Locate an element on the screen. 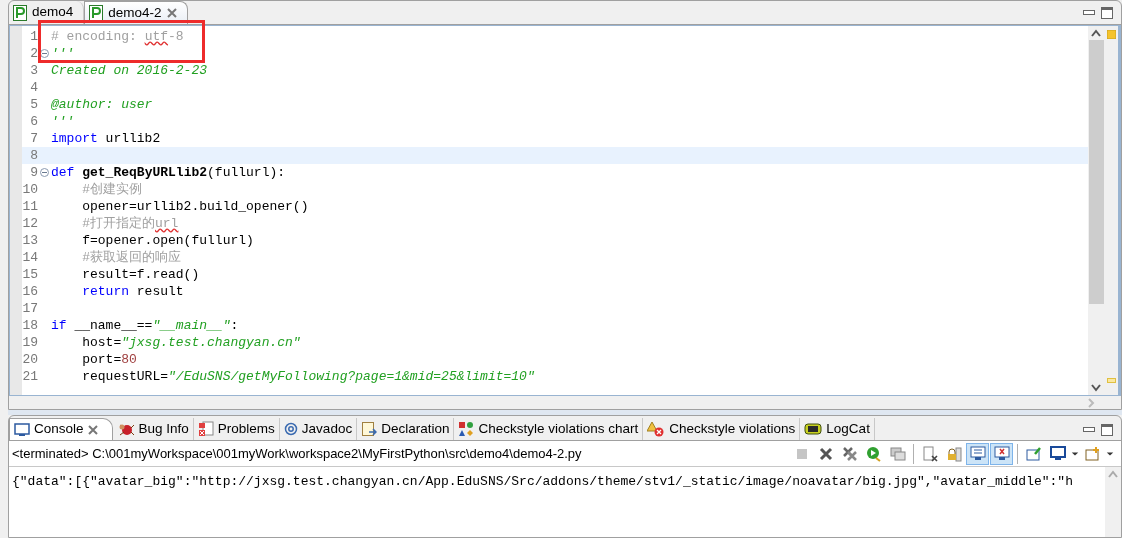  line-number: 6 is located at coordinates (33, 121).